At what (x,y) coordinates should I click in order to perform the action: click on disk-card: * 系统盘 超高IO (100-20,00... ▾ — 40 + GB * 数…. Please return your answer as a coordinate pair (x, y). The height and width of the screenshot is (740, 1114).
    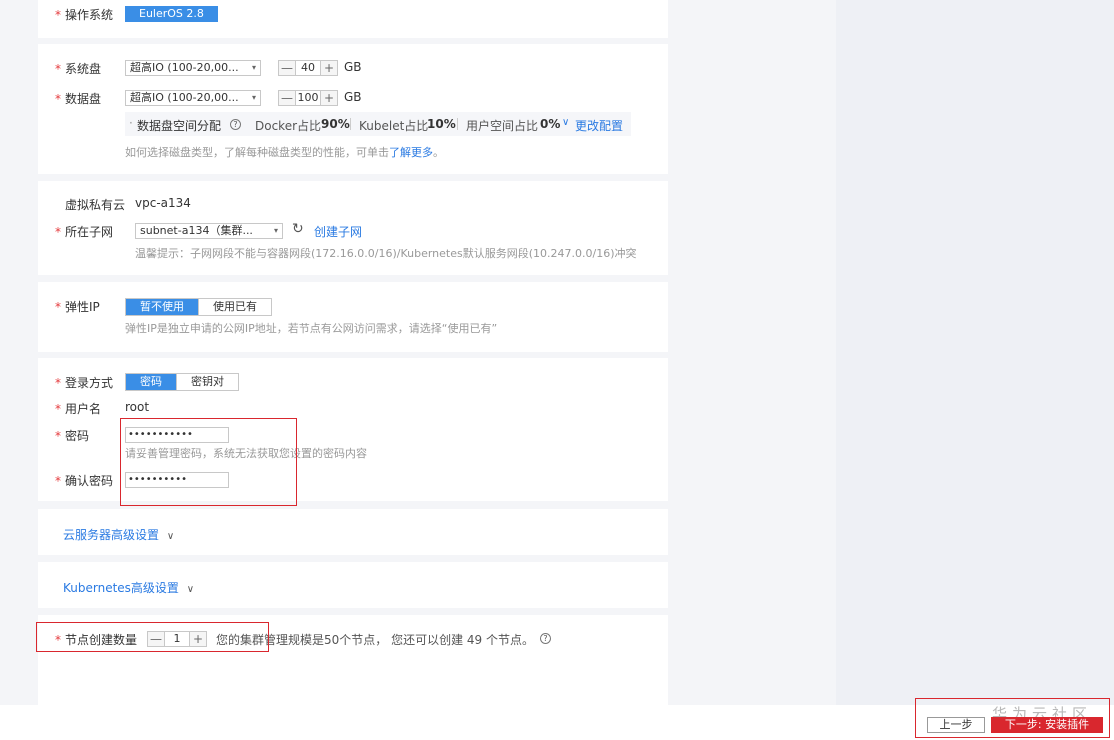
    Looking at the image, I should click on (353, 109).